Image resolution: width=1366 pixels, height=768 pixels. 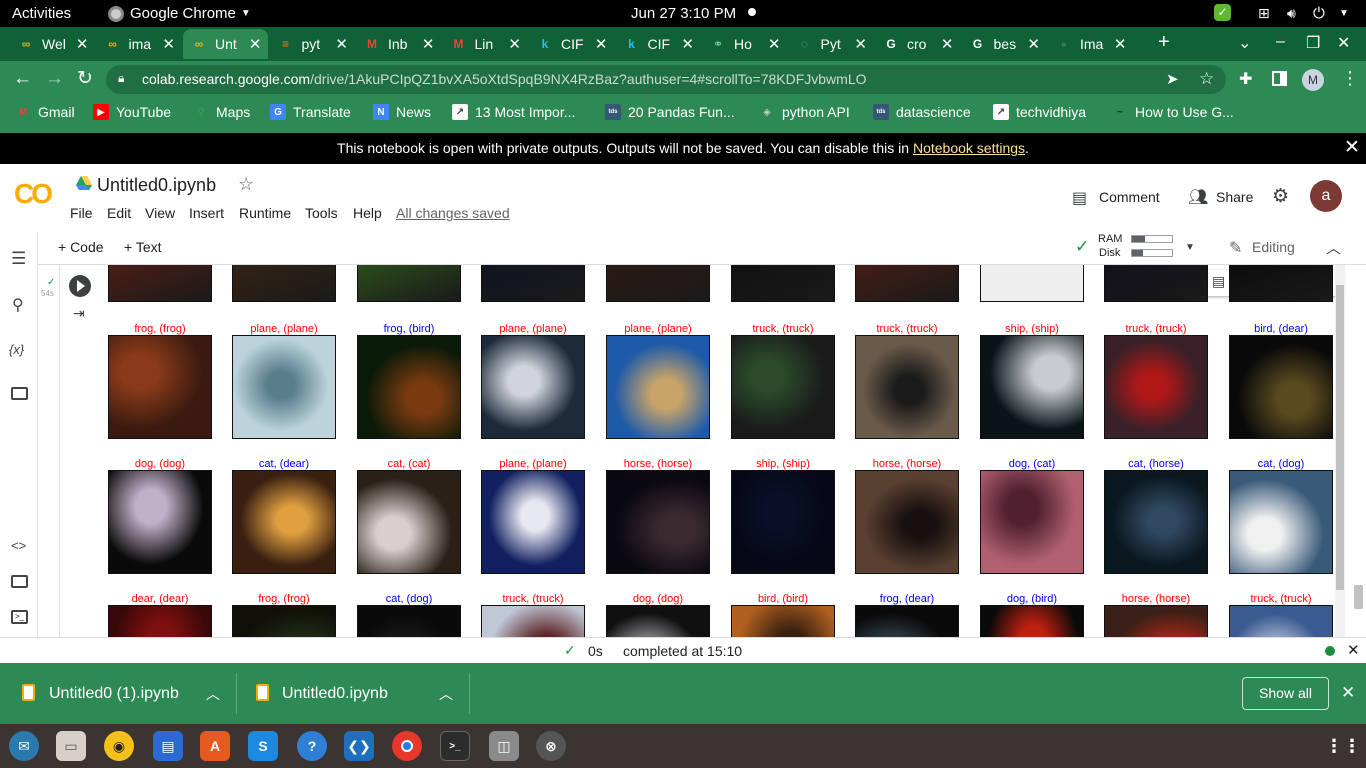 I want to click on kebab-menu-icon: ⋮, so click(x=1350, y=78).